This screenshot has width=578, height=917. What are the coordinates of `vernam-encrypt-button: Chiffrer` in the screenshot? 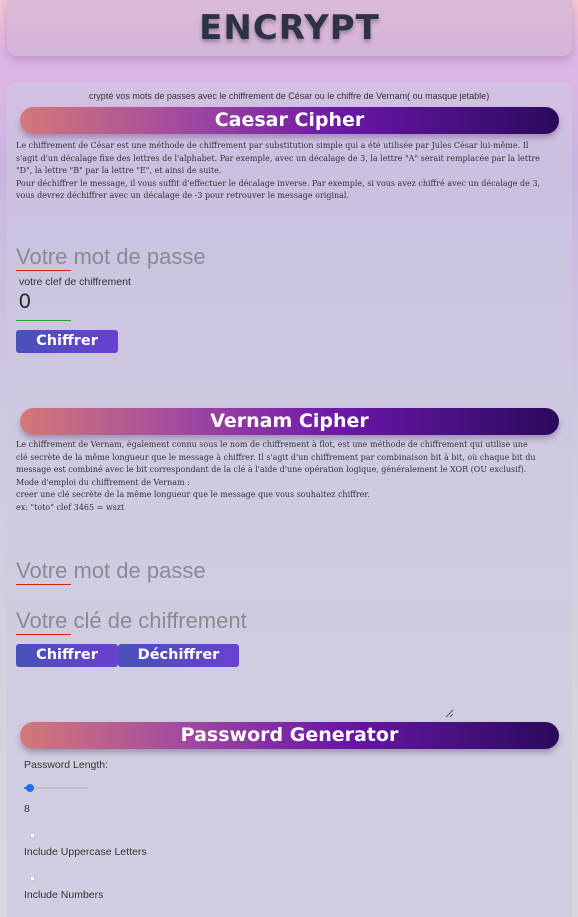 It's located at (67, 655).